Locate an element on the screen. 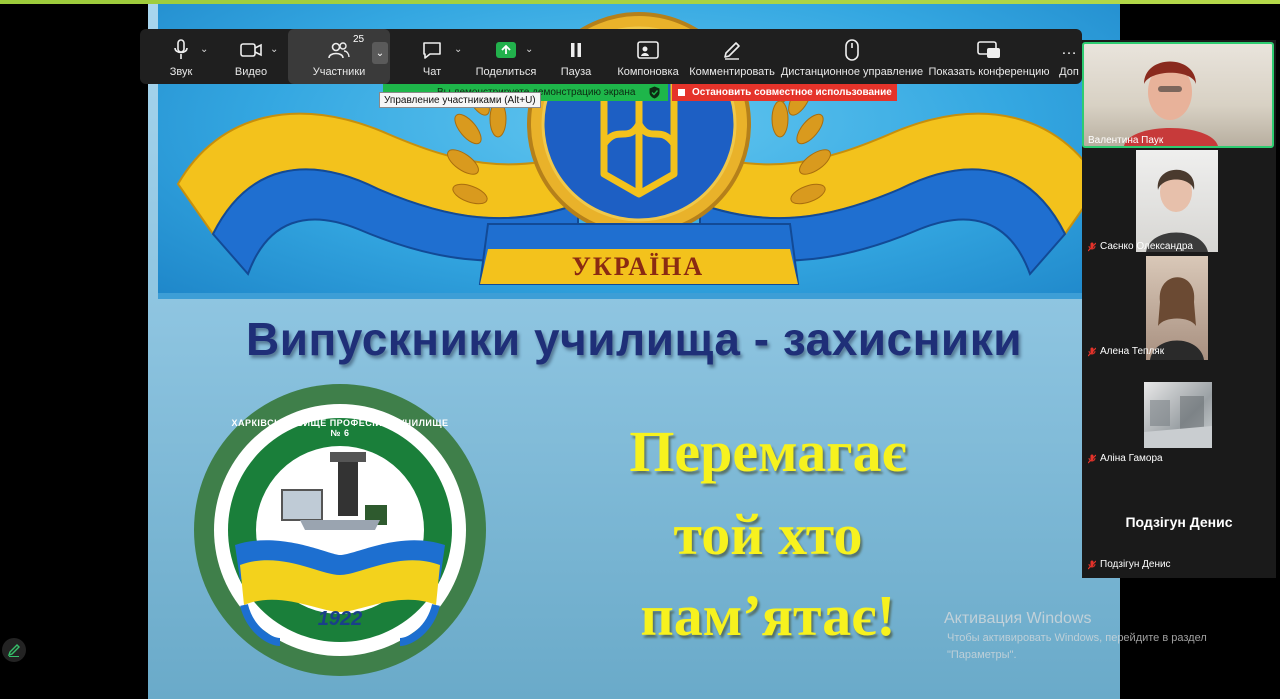 The height and width of the screenshot is (699, 1280). layout-icon is located at coordinates (648, 50).